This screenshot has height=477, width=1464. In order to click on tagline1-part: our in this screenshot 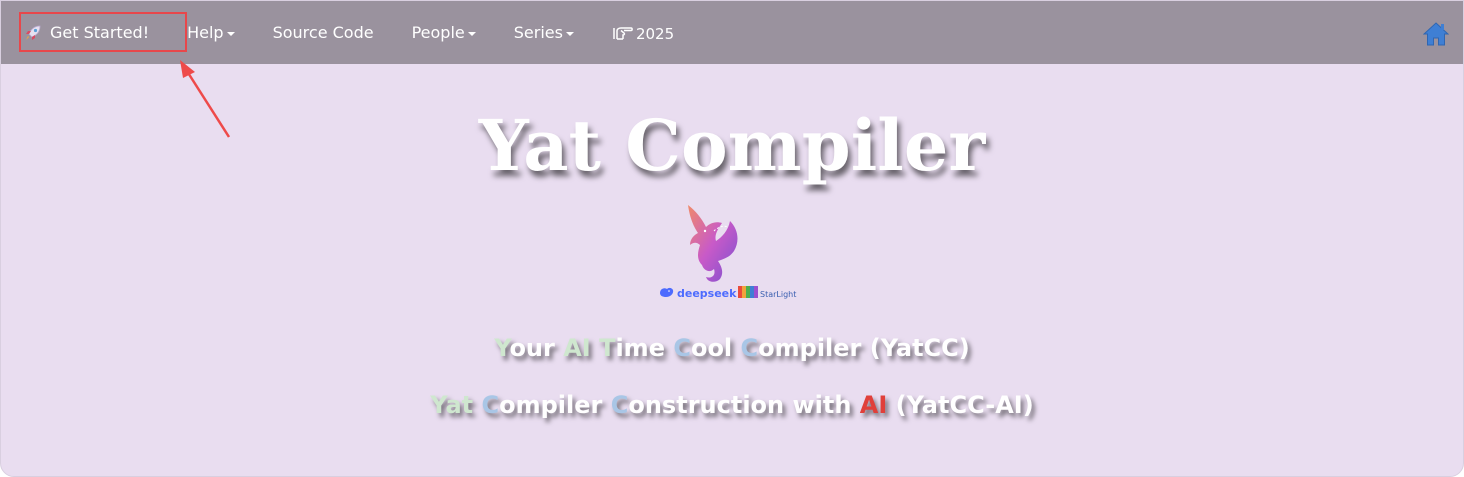, I will do `click(536, 348)`.